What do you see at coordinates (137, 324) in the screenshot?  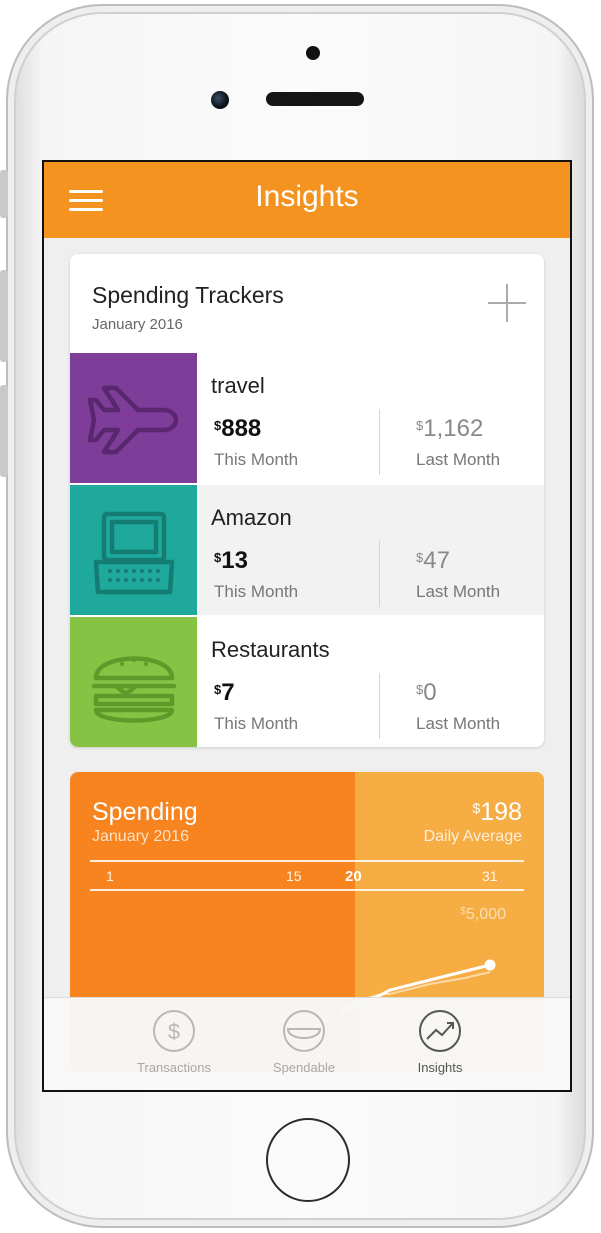 I see `card-subtitle: January 2016` at bounding box center [137, 324].